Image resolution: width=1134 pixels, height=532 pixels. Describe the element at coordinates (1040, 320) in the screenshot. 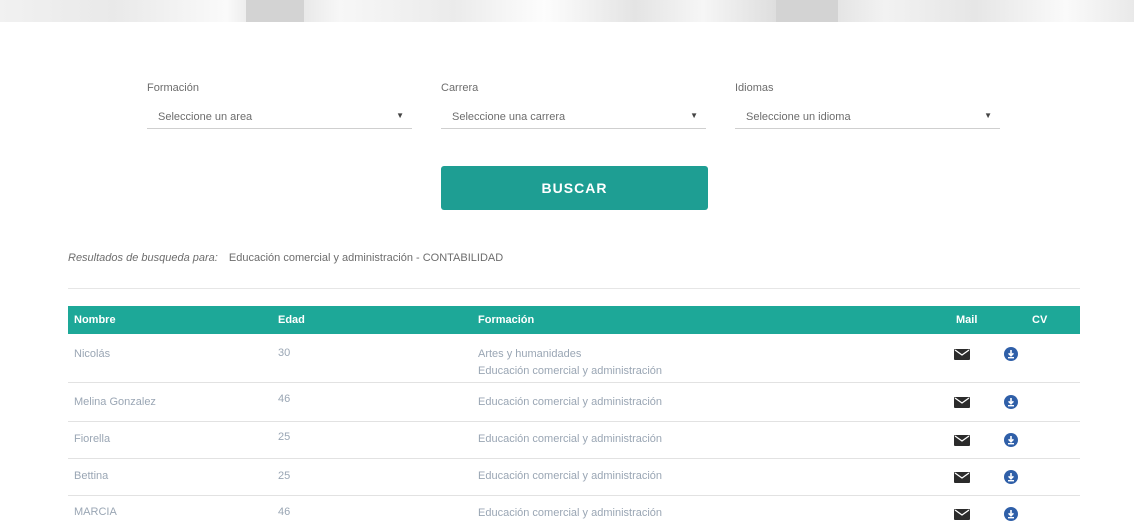

I see `header-cv: CV` at that location.